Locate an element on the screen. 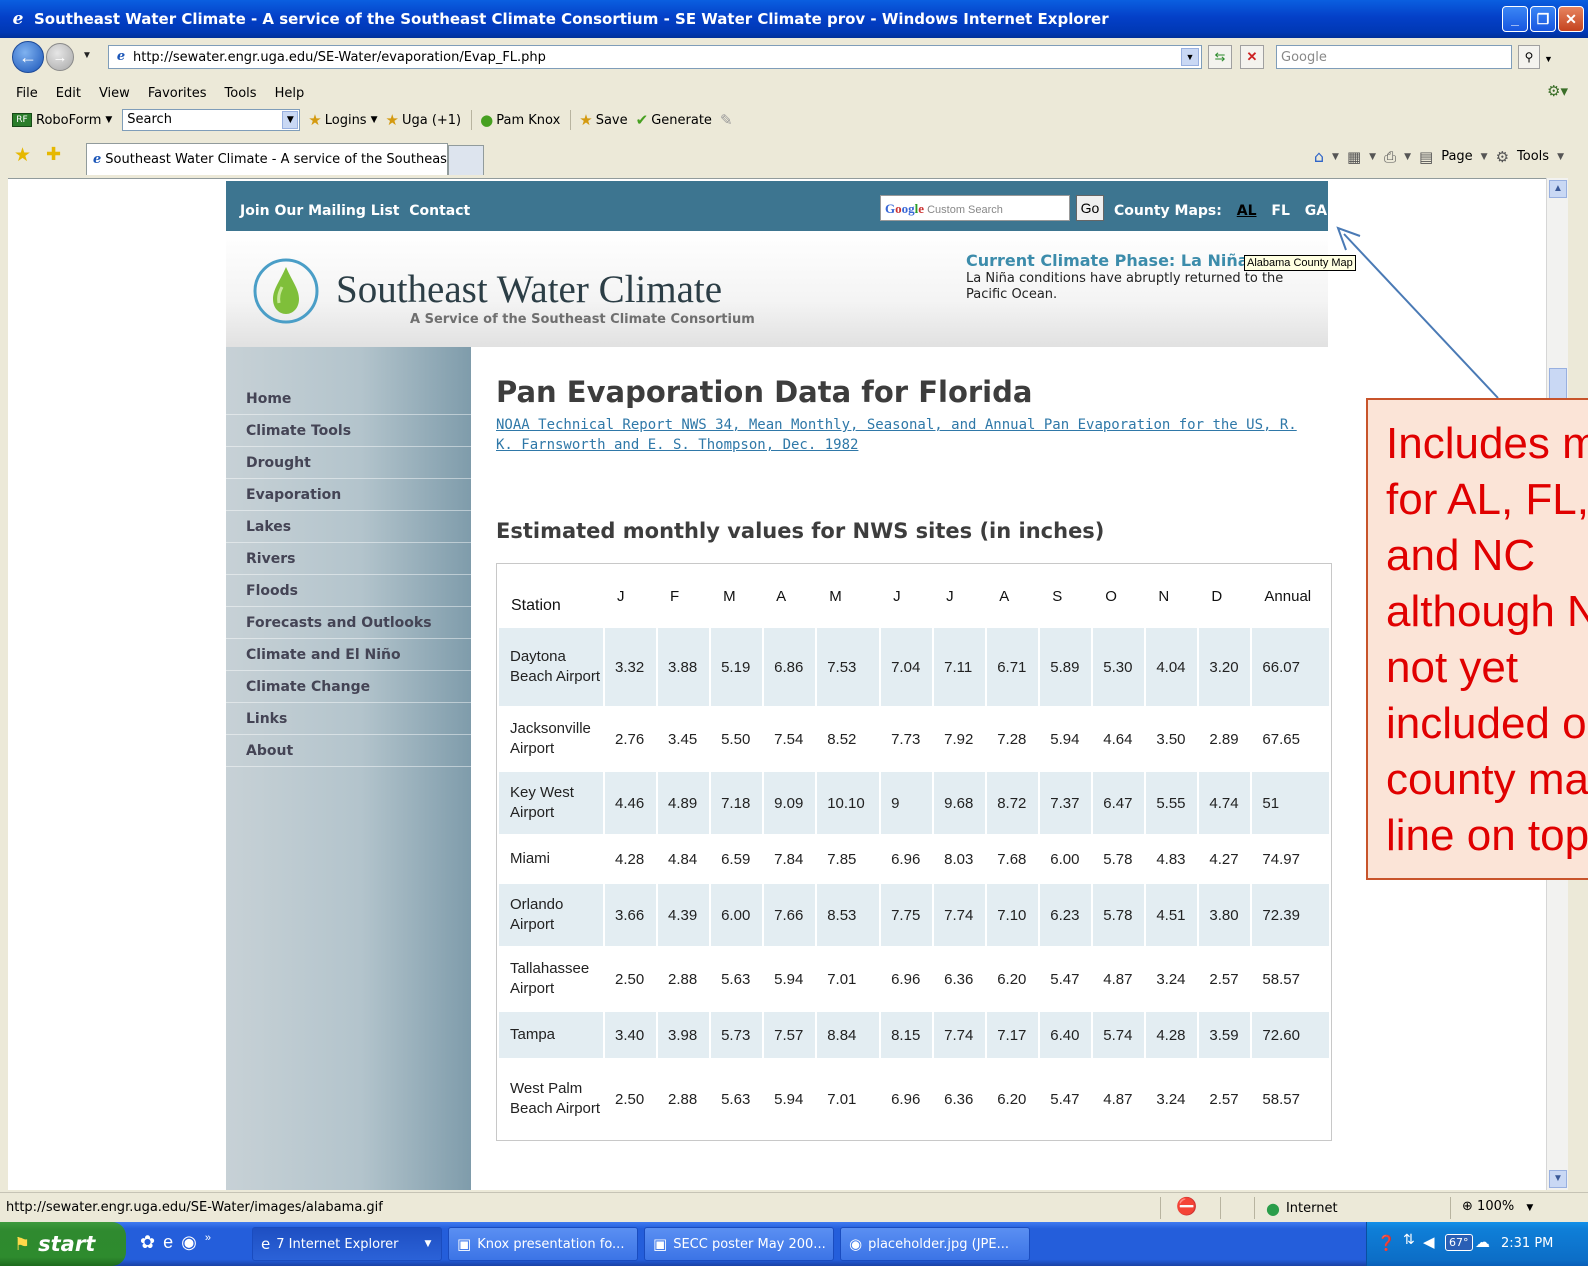  help-icon: ❓ is located at coordinates (1386, 1243).